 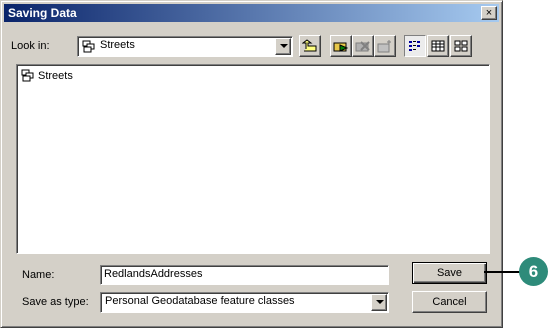 I want to click on cancel-button: Cancel, so click(x=449, y=302).